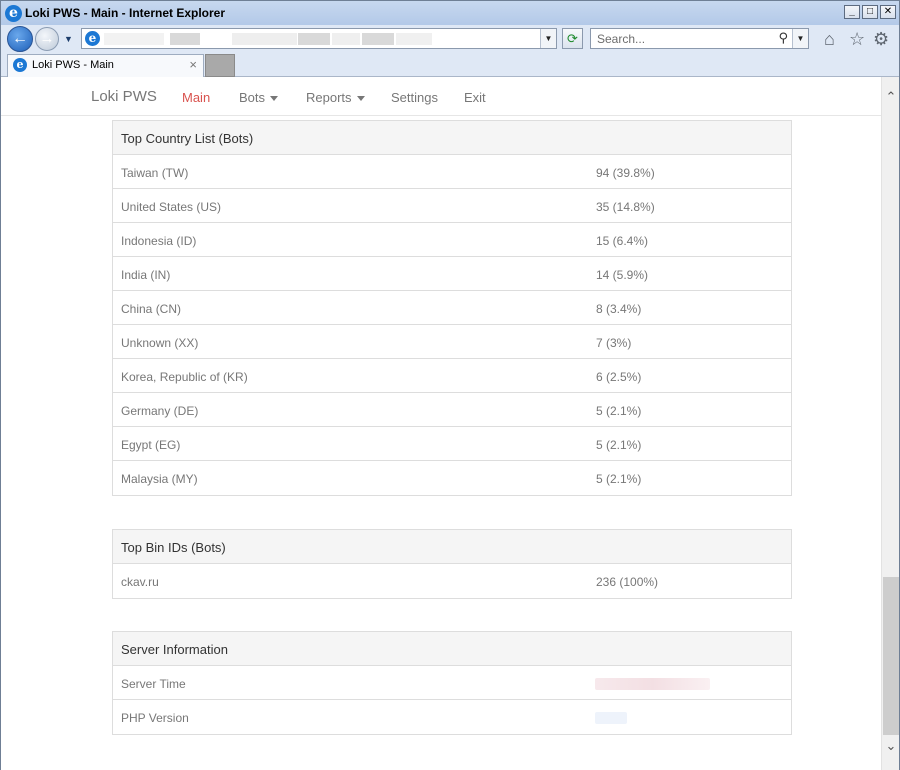  What do you see at coordinates (452, 581) in the screenshot?
I see `table-row: ckav.ru 236 (100%)` at bounding box center [452, 581].